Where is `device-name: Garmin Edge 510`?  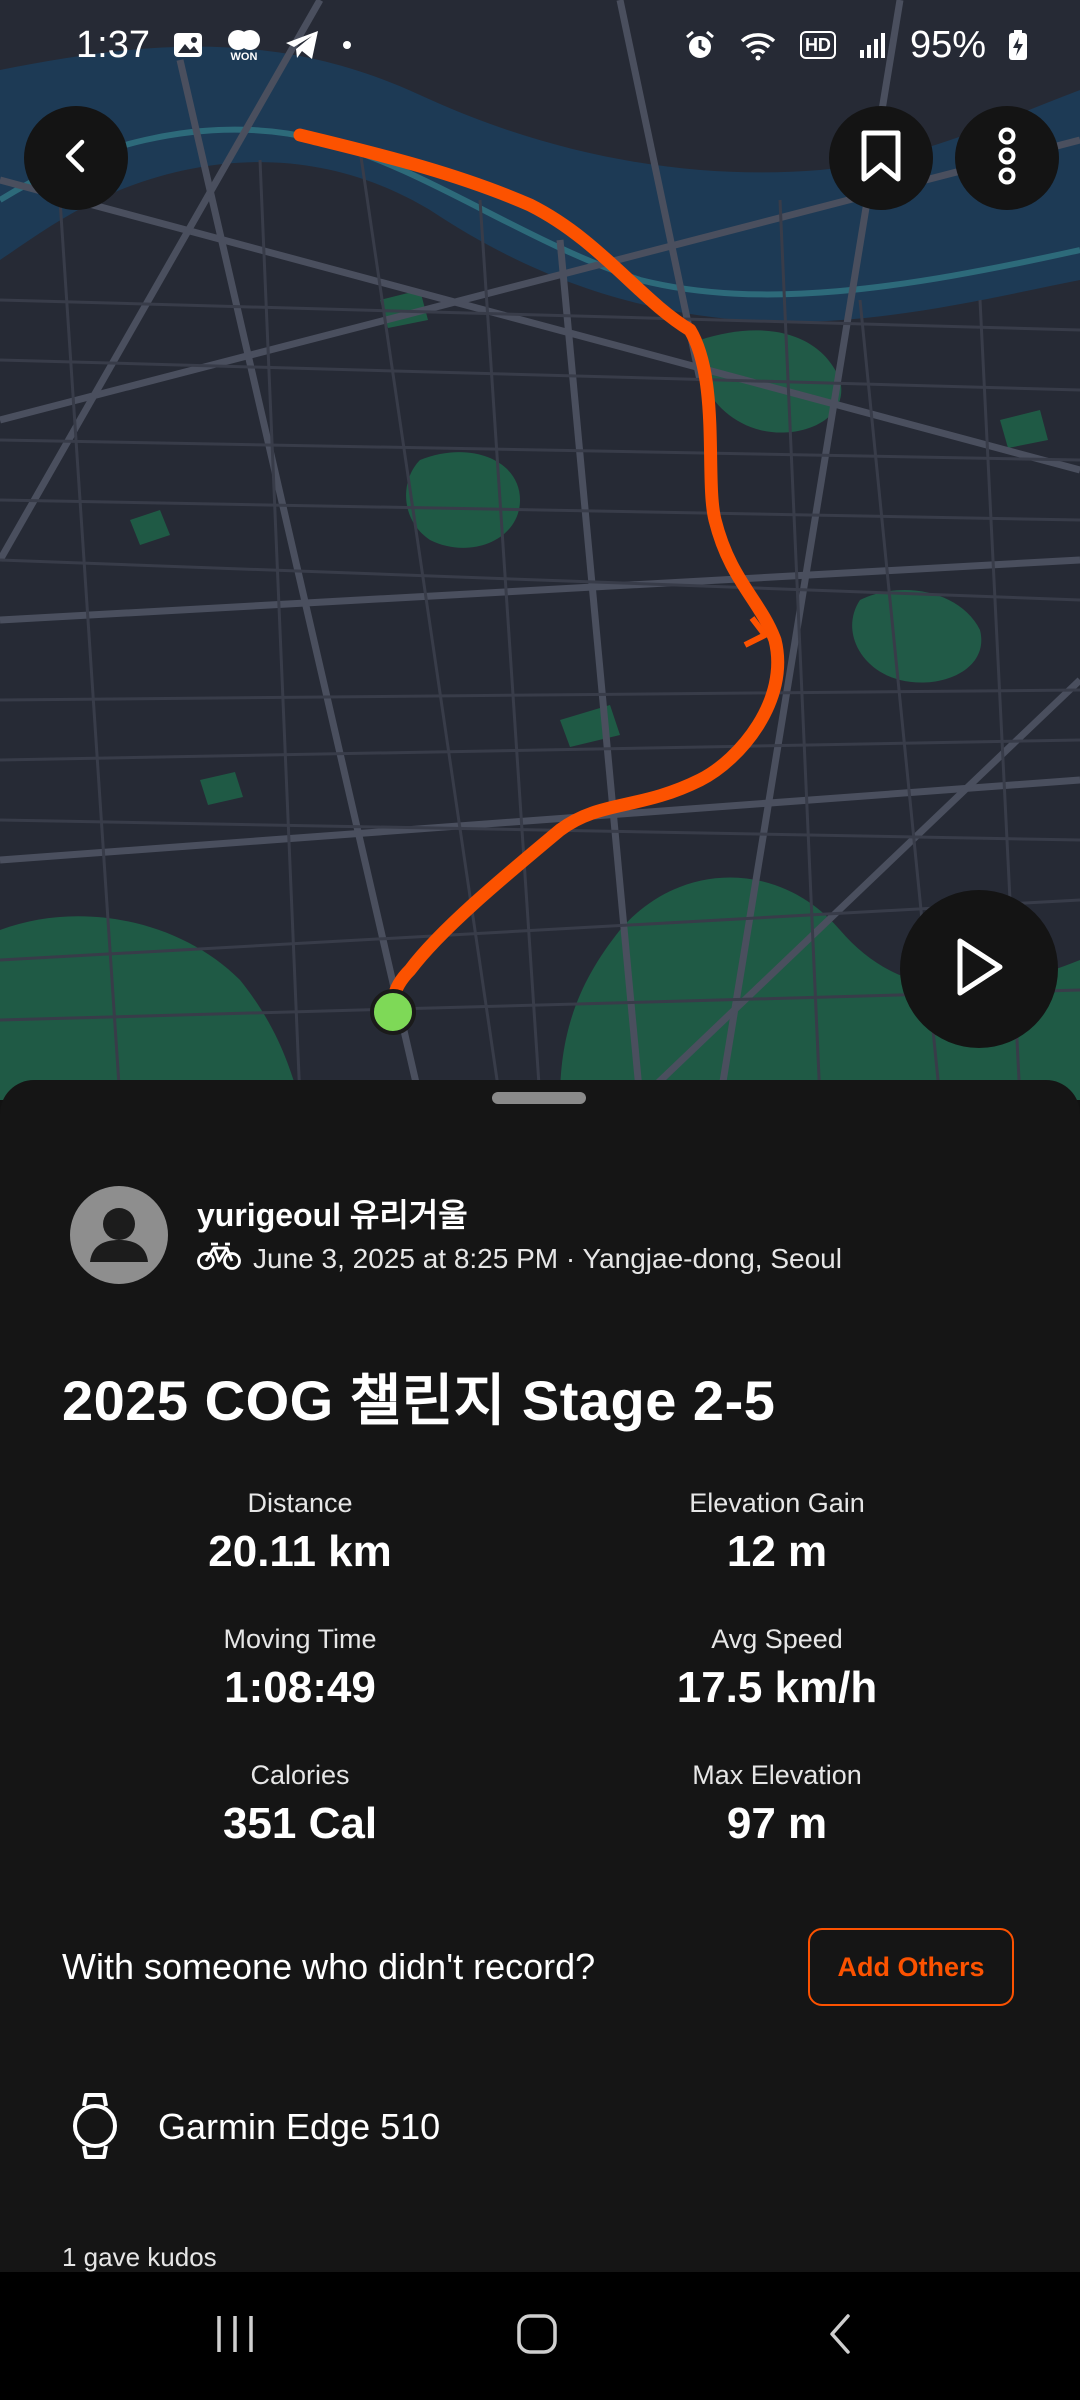
device-name: Garmin Edge 510 is located at coordinates (299, 2126).